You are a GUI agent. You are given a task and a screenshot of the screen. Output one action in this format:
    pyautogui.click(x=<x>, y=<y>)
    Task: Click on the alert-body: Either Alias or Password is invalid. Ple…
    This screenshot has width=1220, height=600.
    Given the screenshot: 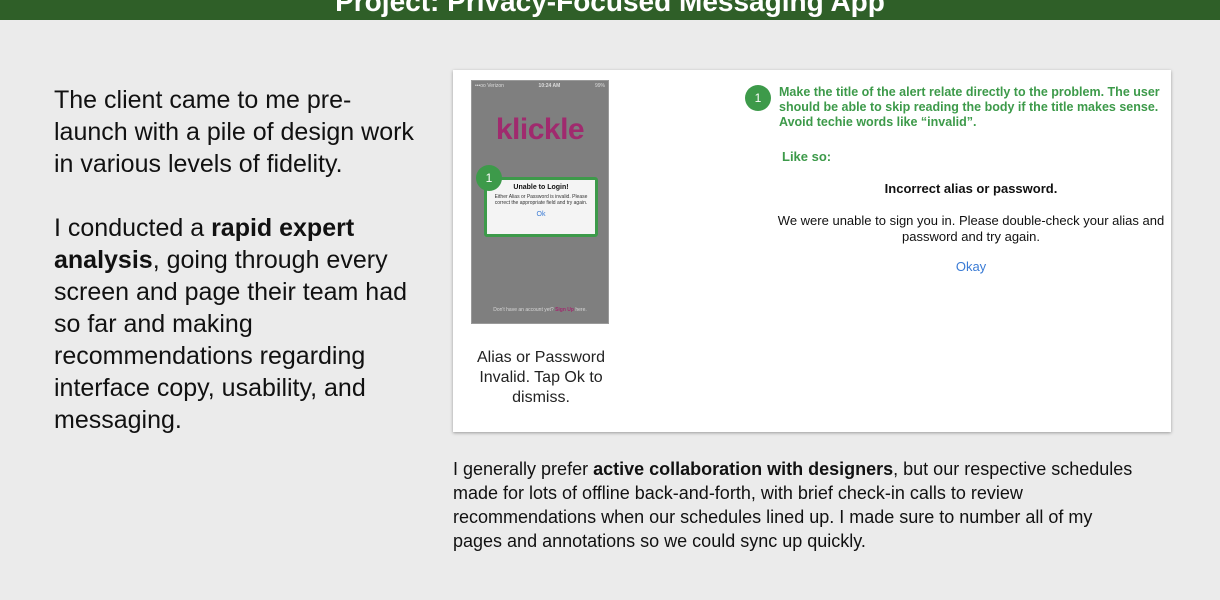 What is the action you would take?
    pyautogui.click(x=541, y=200)
    